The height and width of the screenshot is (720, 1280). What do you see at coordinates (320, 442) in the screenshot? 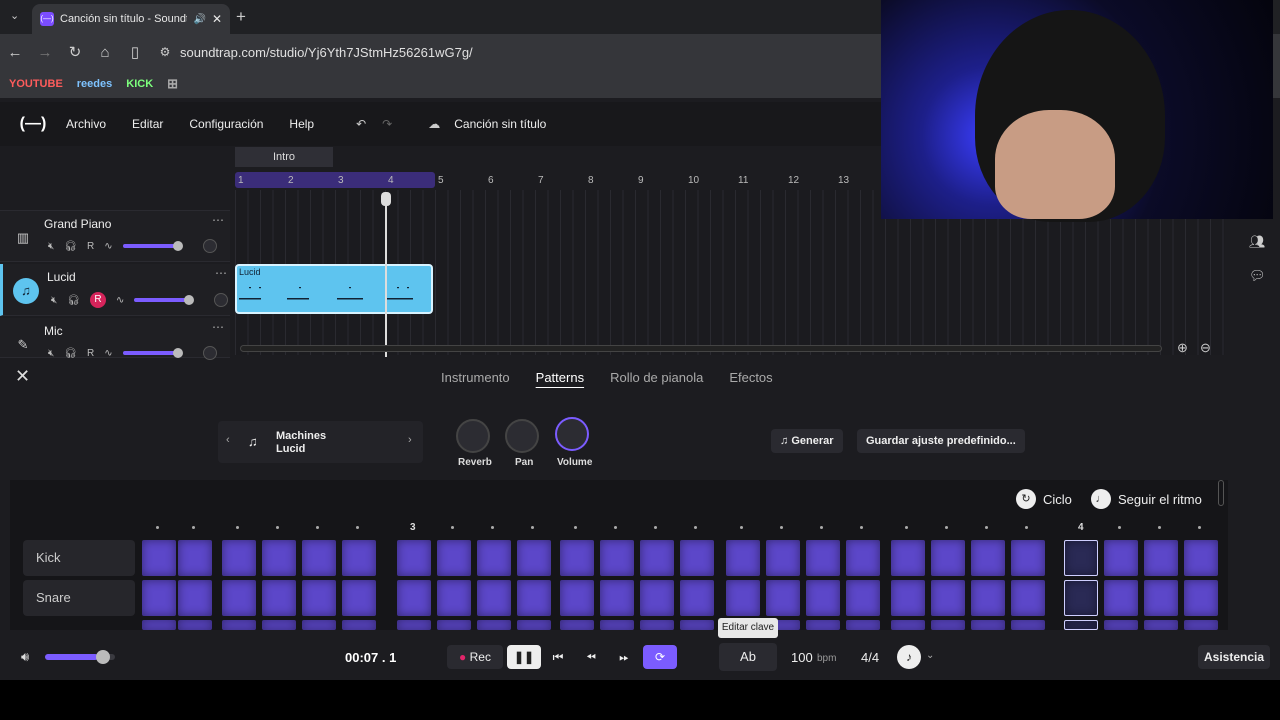
I see `preset-selector: ‹ ♫ Machines Lucid ›` at bounding box center [320, 442].